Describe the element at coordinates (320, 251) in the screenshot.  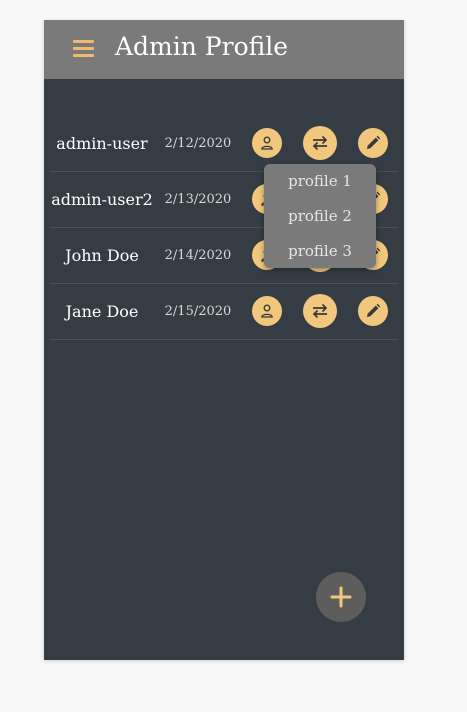
I see `menu-item-profile-3: profile 3` at that location.